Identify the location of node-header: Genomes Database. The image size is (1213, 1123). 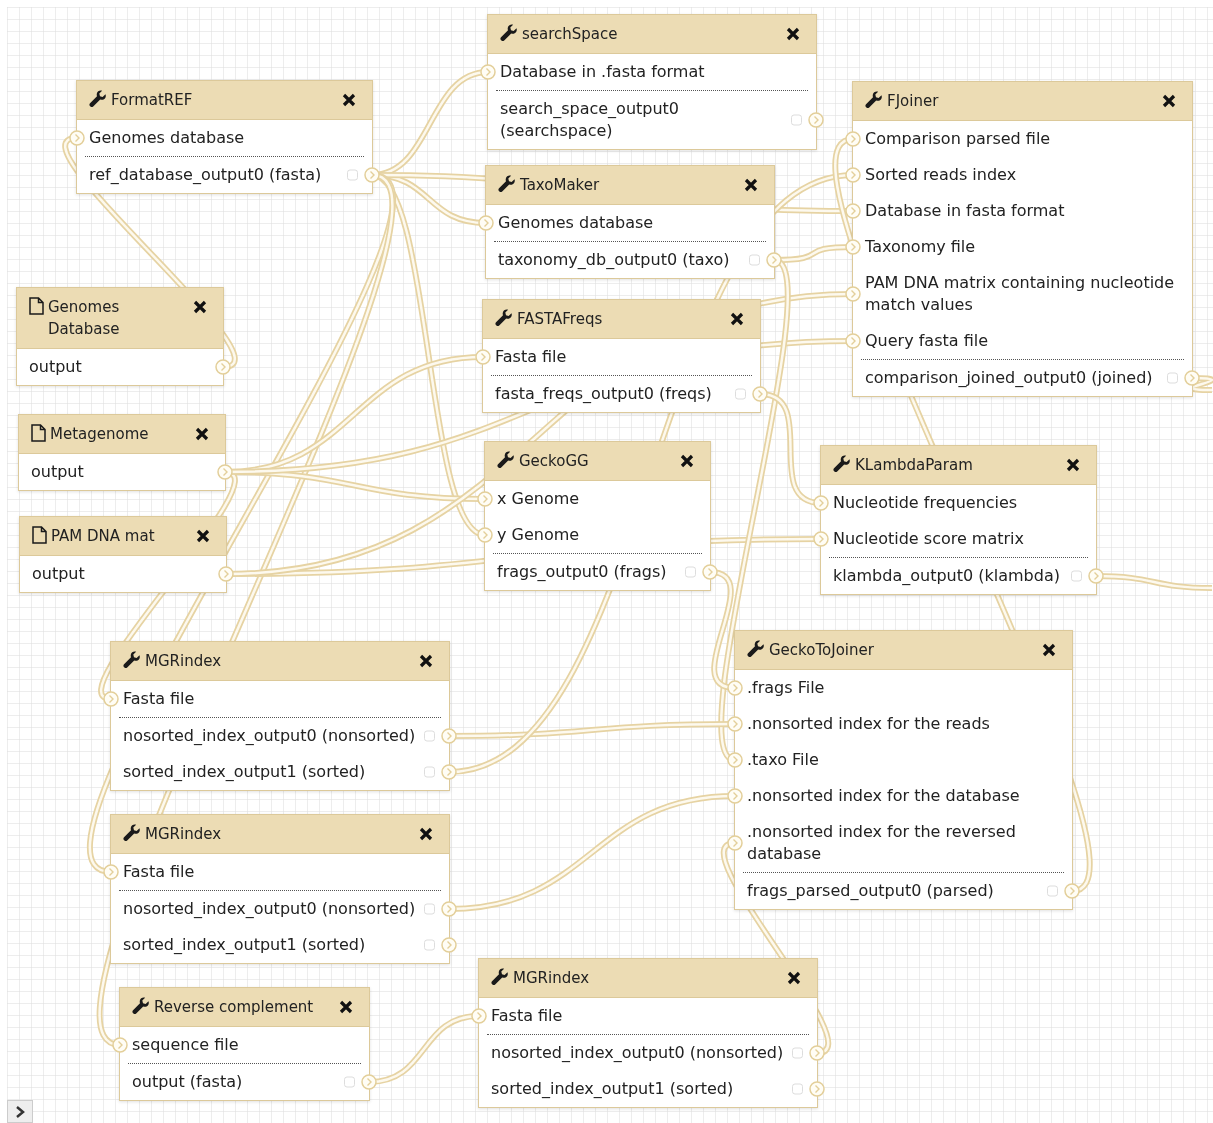
(120, 318).